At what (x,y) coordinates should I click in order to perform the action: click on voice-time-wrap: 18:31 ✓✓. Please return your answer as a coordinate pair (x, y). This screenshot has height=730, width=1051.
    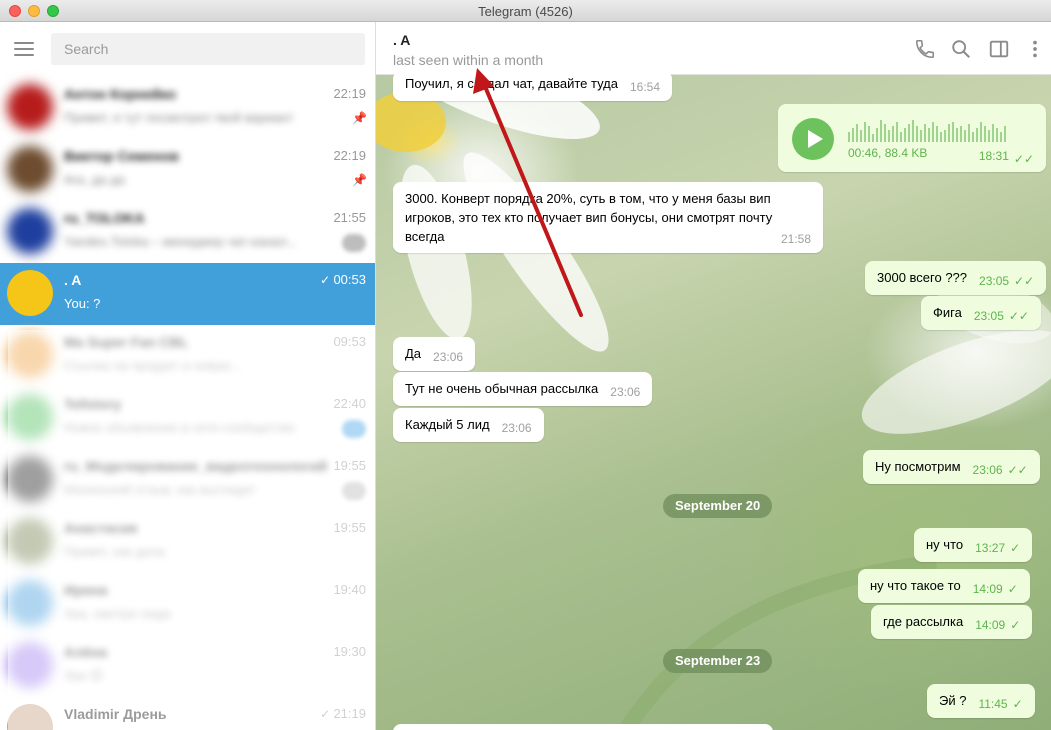
    Looking at the image, I should click on (1006, 156).